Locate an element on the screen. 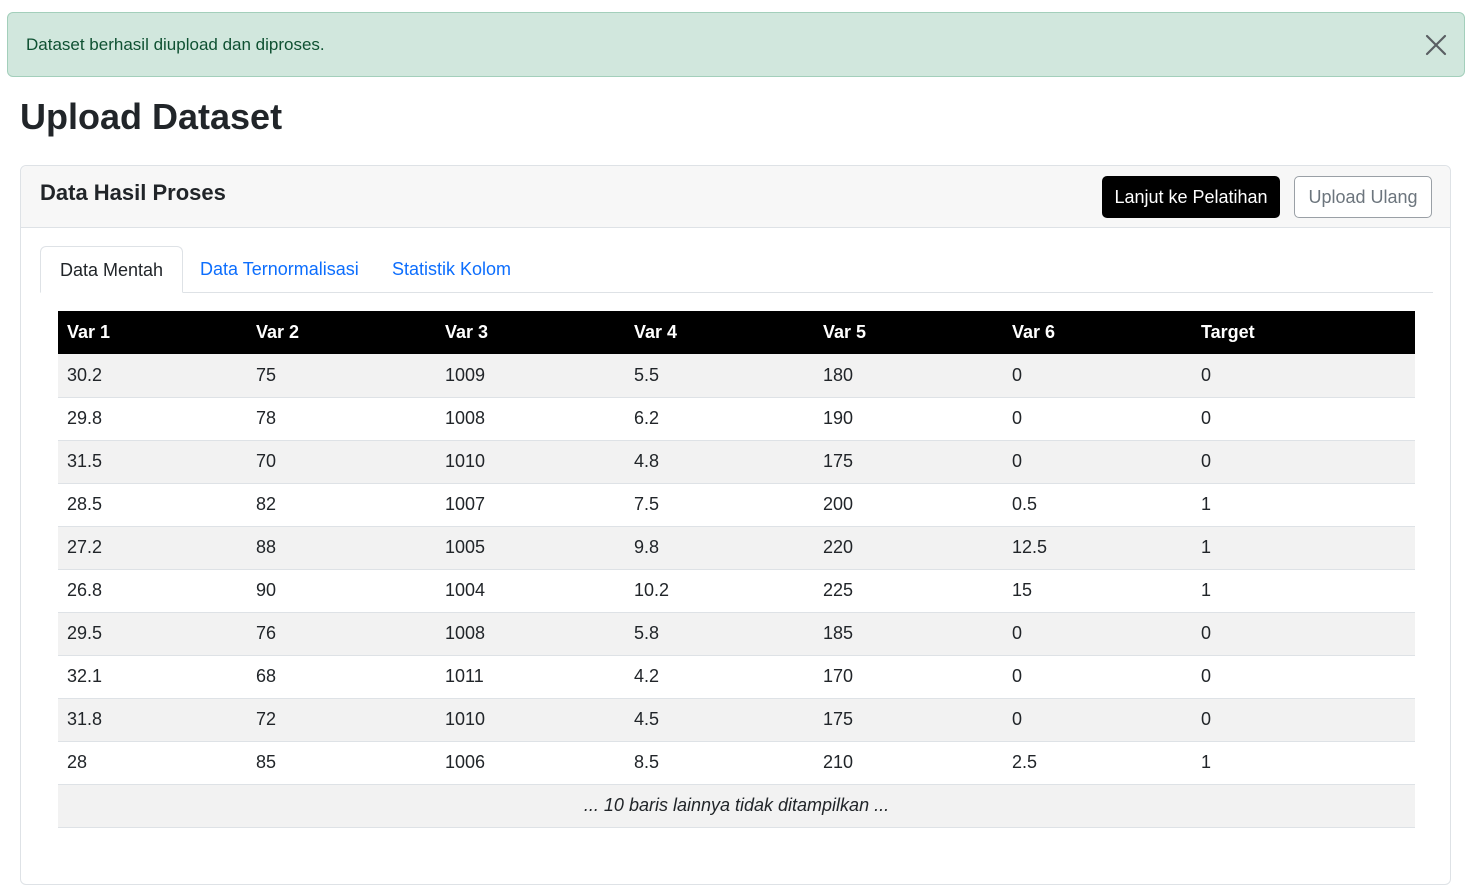 This screenshot has height=885, width=1472. table-row: 27.2 88 1005 9.8 220 12.5 1 is located at coordinates (736, 548).